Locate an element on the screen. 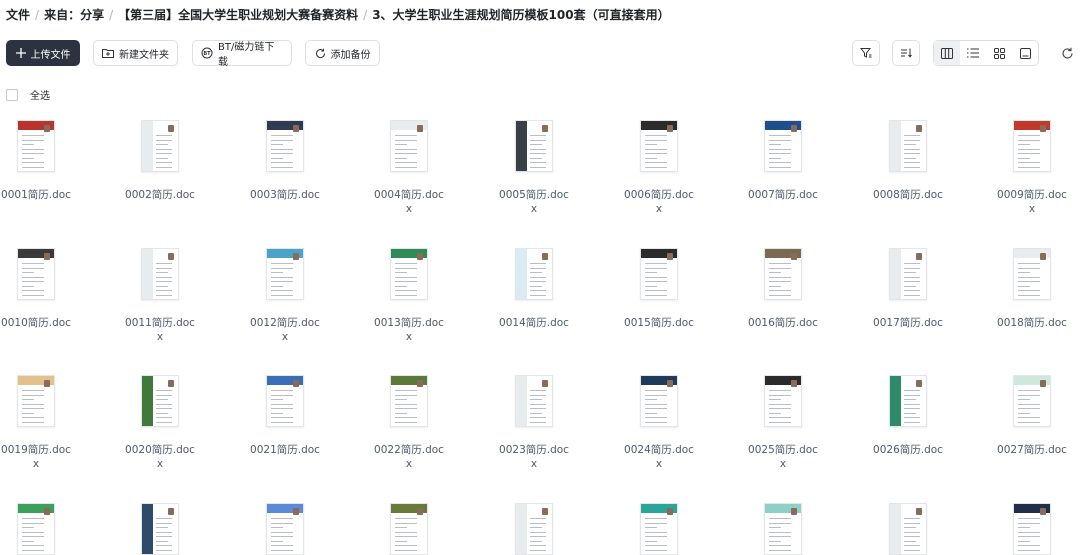  file-item: 0027简历.doc is located at coordinates (1028, 416).